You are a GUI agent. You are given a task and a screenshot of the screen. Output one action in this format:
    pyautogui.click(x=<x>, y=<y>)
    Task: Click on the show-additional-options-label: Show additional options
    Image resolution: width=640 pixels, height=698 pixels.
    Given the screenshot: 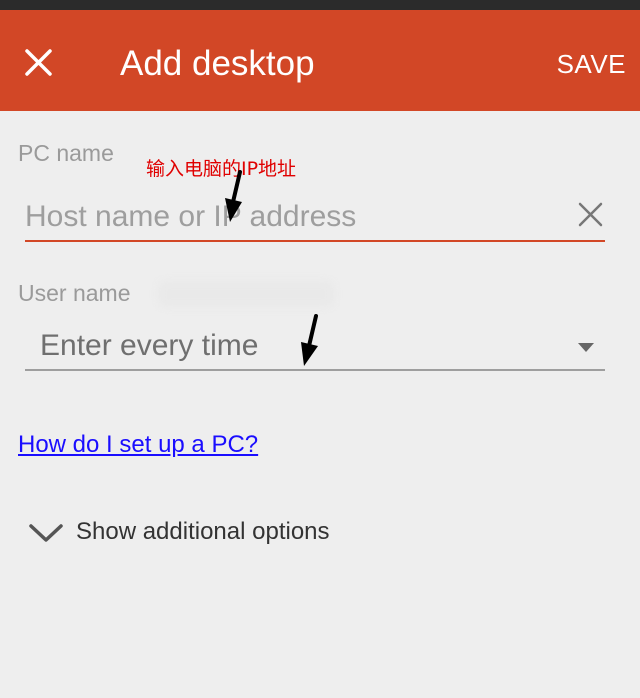 What is the action you would take?
    pyautogui.click(x=203, y=531)
    